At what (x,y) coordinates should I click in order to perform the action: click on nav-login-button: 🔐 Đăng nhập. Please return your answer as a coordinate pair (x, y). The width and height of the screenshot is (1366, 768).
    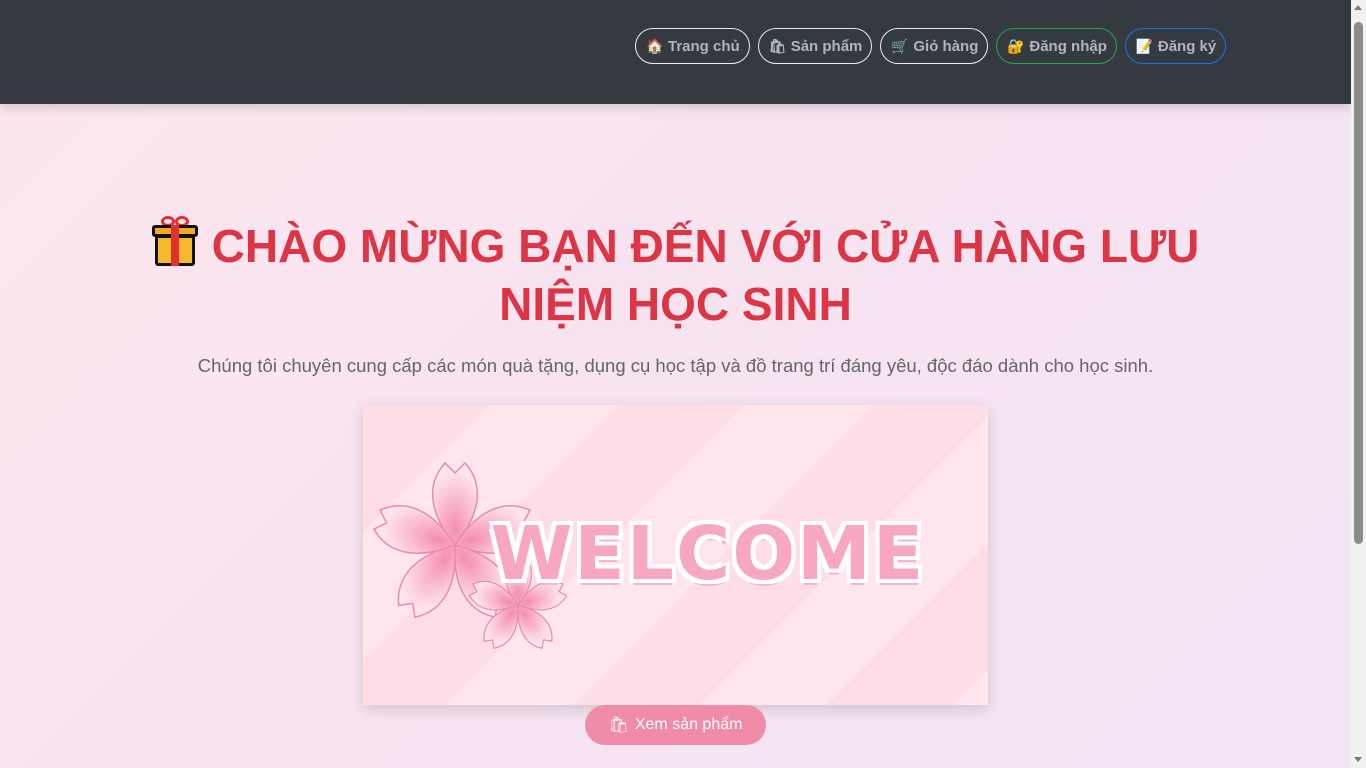
    Looking at the image, I should click on (1056, 46).